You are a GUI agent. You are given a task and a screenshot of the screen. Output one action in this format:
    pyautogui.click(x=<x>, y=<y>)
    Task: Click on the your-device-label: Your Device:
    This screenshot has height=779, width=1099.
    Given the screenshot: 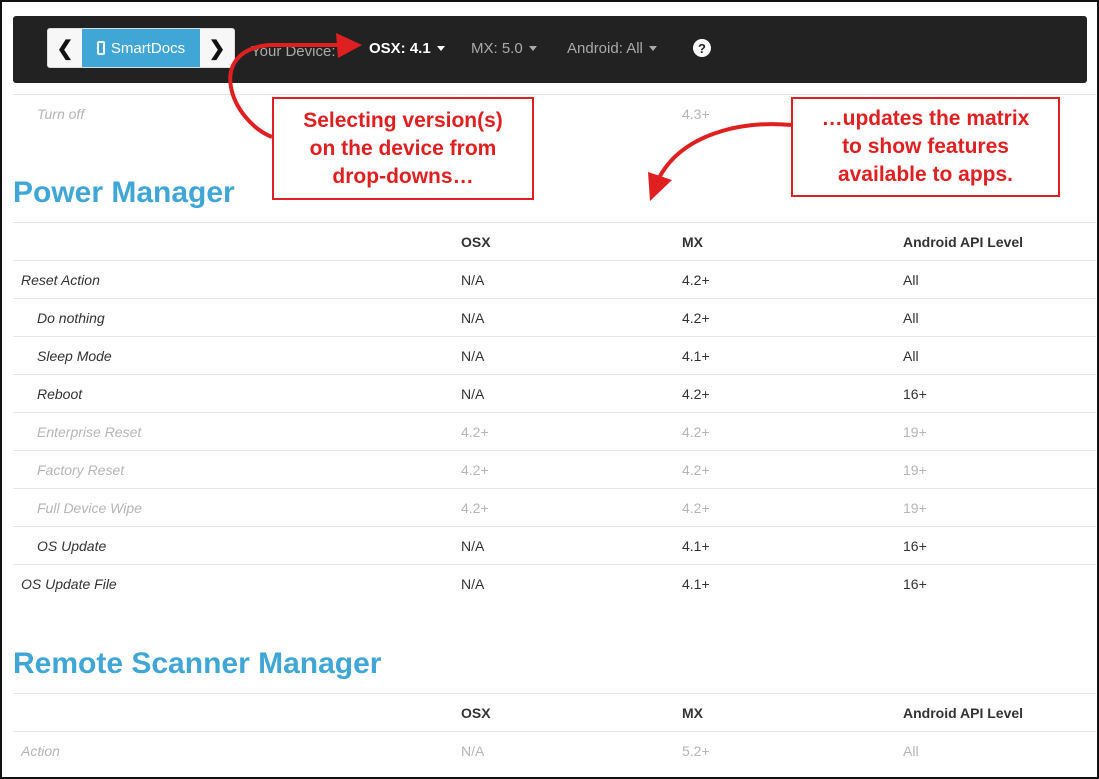 What is the action you would take?
    pyautogui.click(x=293, y=51)
    